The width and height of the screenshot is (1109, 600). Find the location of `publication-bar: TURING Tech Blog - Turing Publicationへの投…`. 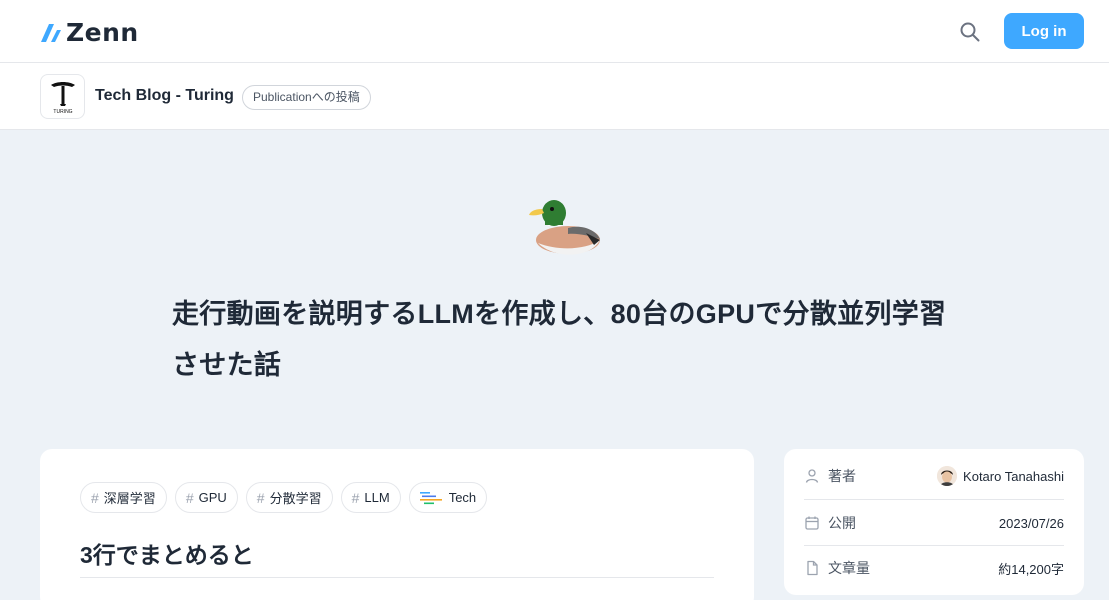

publication-bar: TURING Tech Blog - Turing Publicationへの投… is located at coordinates (554, 96).